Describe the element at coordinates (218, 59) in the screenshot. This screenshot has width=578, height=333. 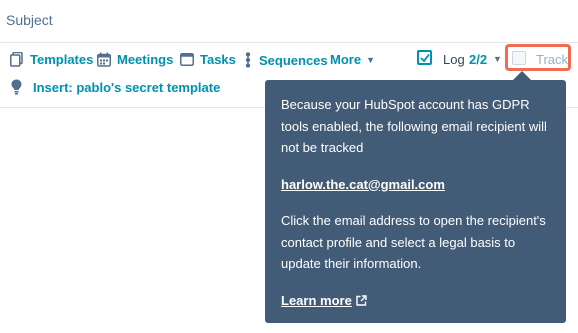
I see `tasks-label: Tasks` at that location.